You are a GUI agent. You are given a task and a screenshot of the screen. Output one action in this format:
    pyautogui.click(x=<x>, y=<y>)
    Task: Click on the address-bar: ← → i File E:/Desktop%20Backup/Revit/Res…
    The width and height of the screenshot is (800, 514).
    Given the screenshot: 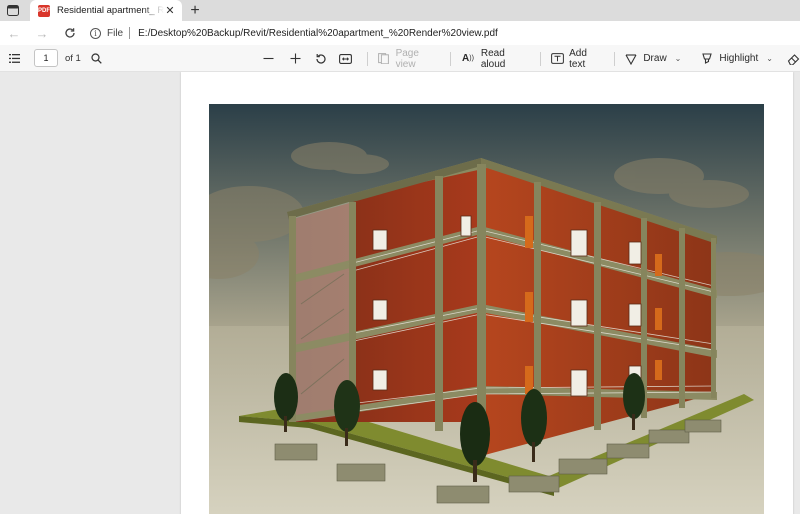 What is the action you would take?
    pyautogui.click(x=400, y=33)
    